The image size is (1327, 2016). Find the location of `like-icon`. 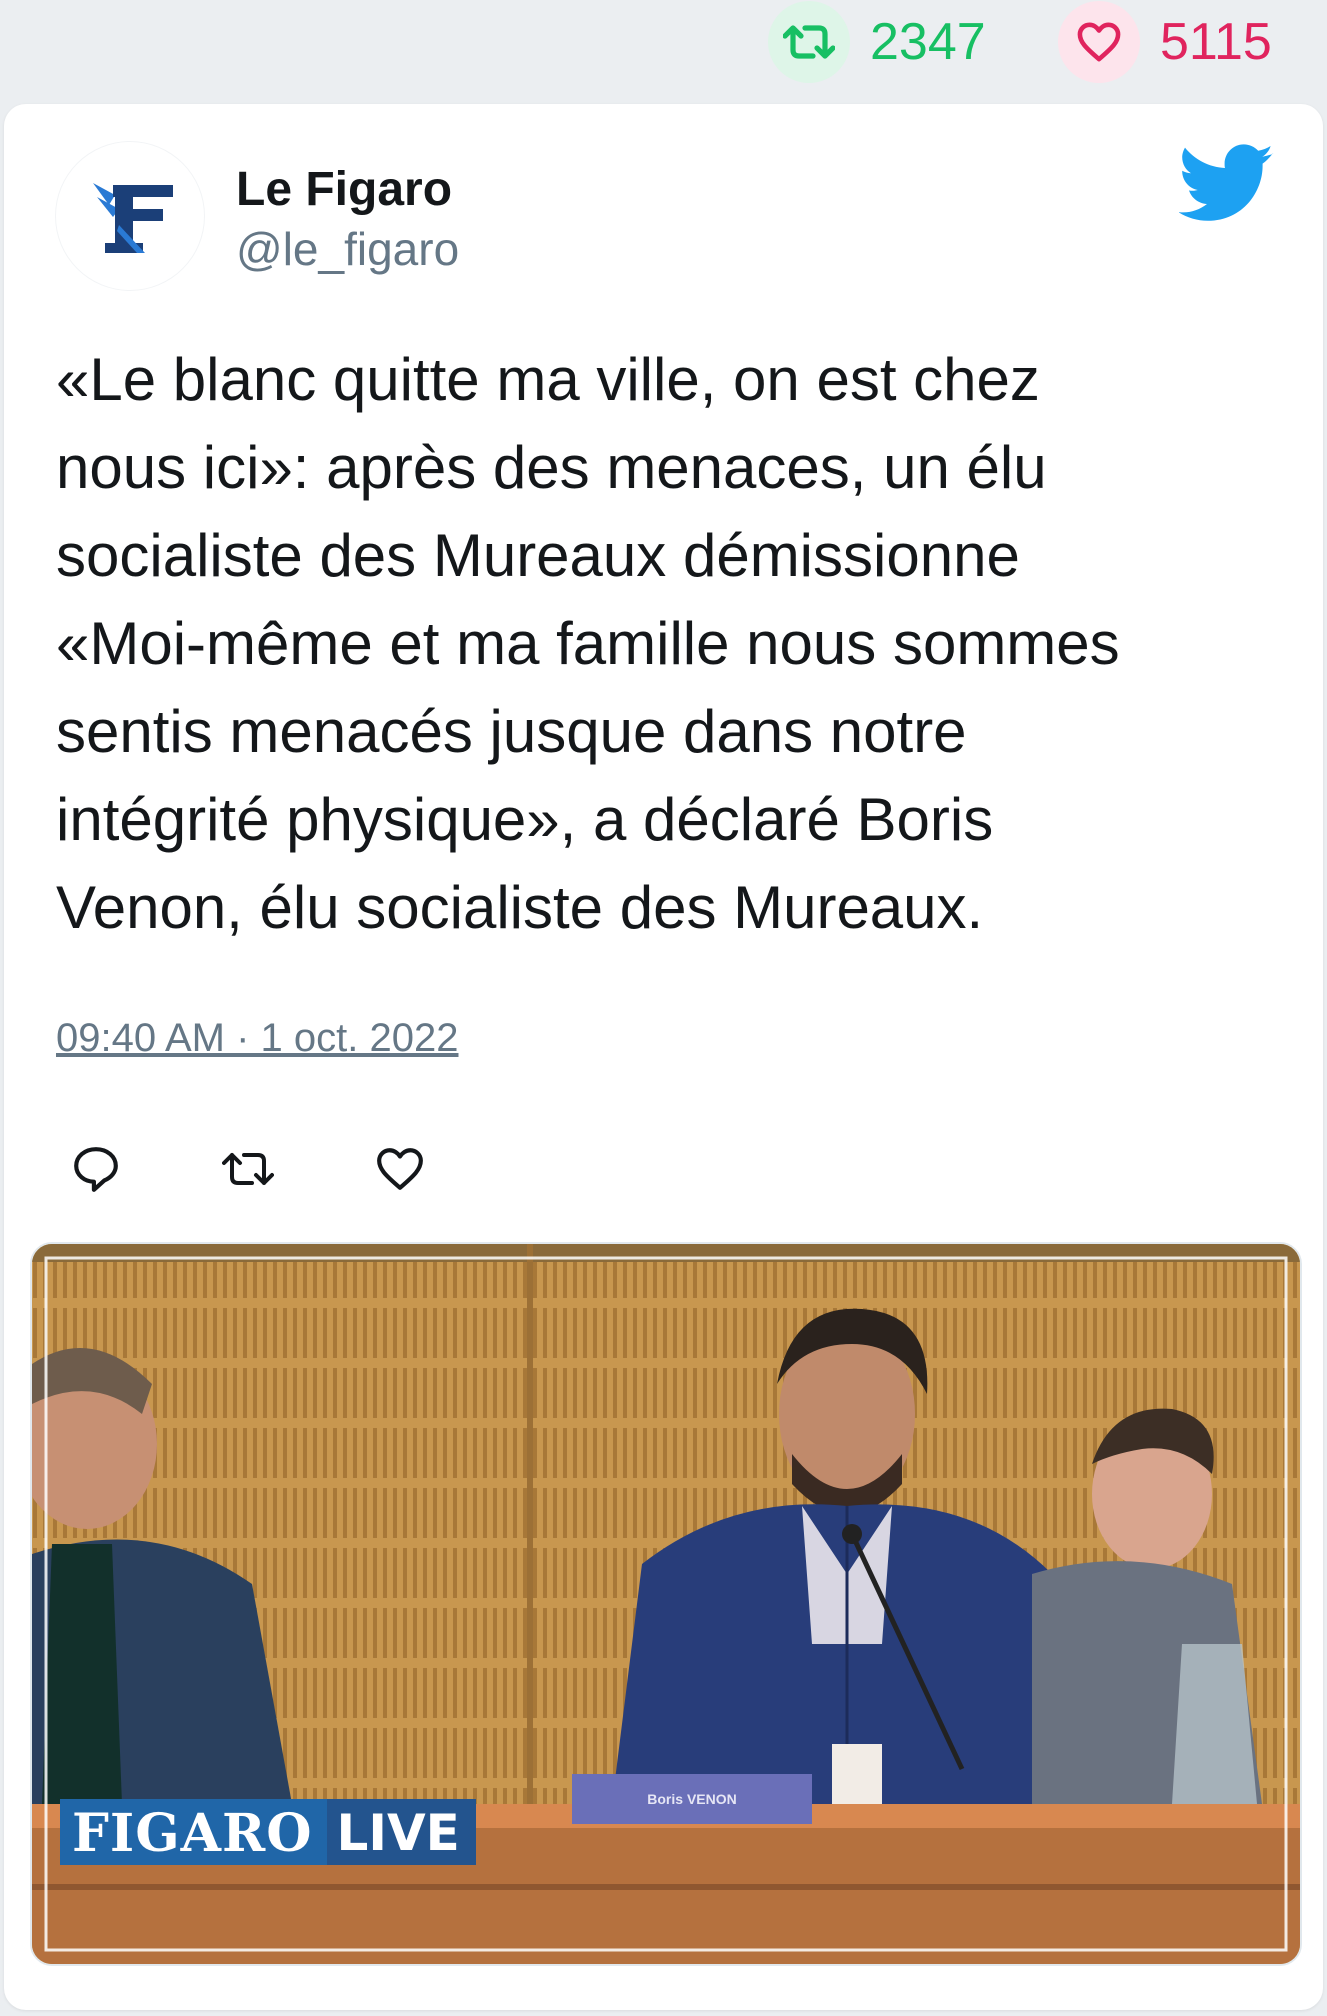

like-icon is located at coordinates (400, 1169).